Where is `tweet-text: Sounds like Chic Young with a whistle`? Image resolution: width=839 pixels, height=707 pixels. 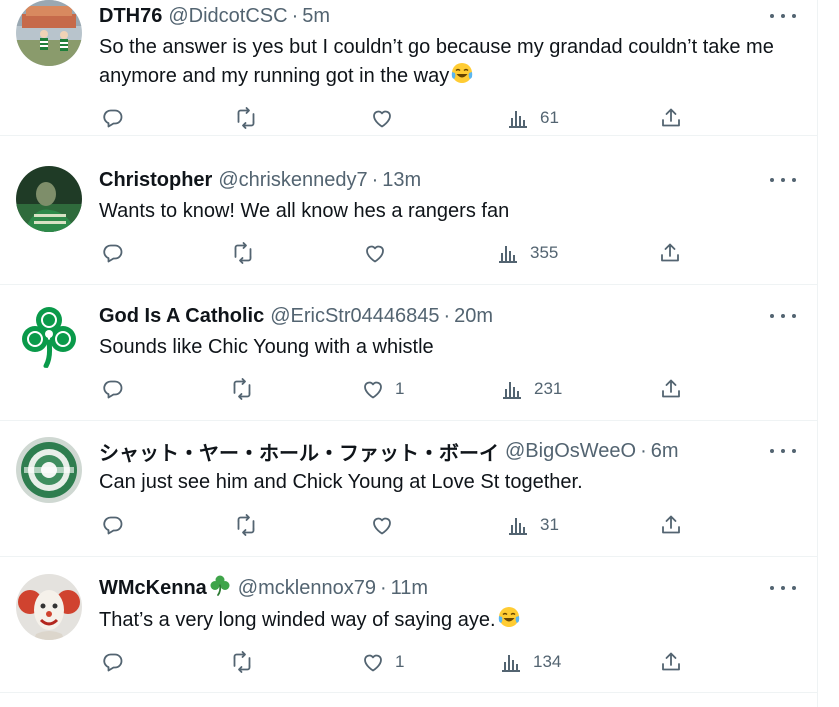 tweet-text: Sounds like Chic Young with a whistle is located at coordinates (449, 347).